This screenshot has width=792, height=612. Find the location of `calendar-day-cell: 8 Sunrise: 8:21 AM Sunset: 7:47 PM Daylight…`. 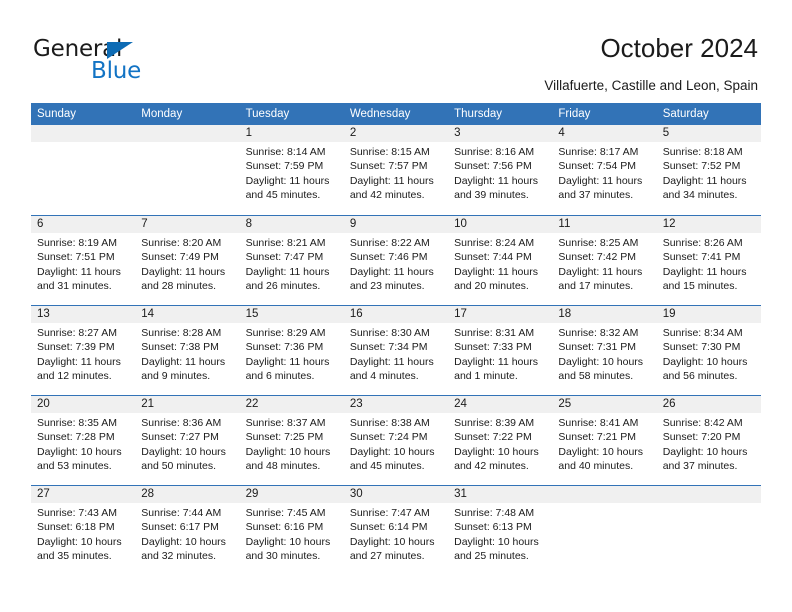

calendar-day-cell: 8 Sunrise: 8:21 AM Sunset: 7:47 PM Daylight… is located at coordinates (291, 260).